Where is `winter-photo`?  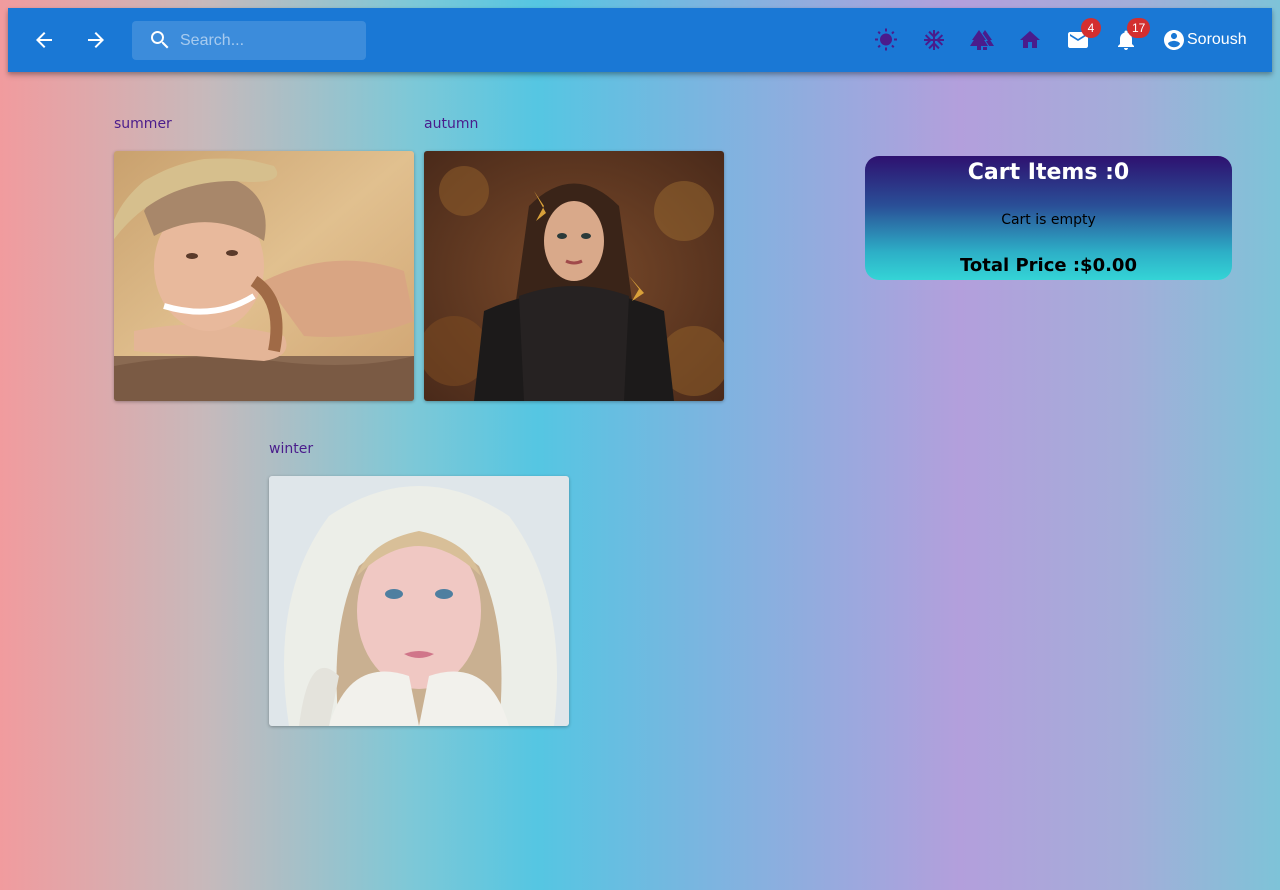 winter-photo is located at coordinates (419, 601).